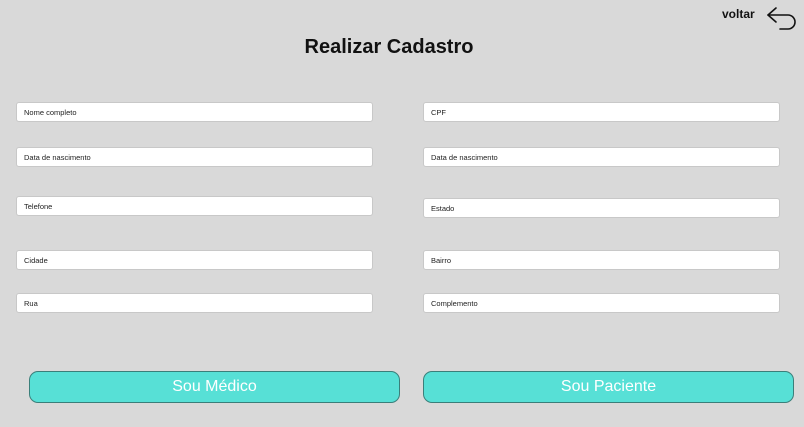  What do you see at coordinates (601, 112) in the screenshot?
I see `cpf-field` at bounding box center [601, 112].